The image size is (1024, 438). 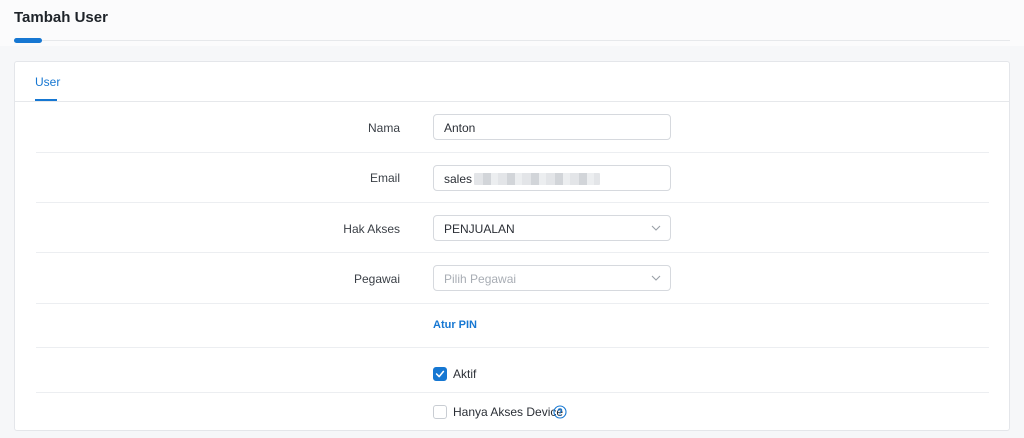 What do you see at coordinates (460, 128) in the screenshot?
I see `nama-value: Anton` at bounding box center [460, 128].